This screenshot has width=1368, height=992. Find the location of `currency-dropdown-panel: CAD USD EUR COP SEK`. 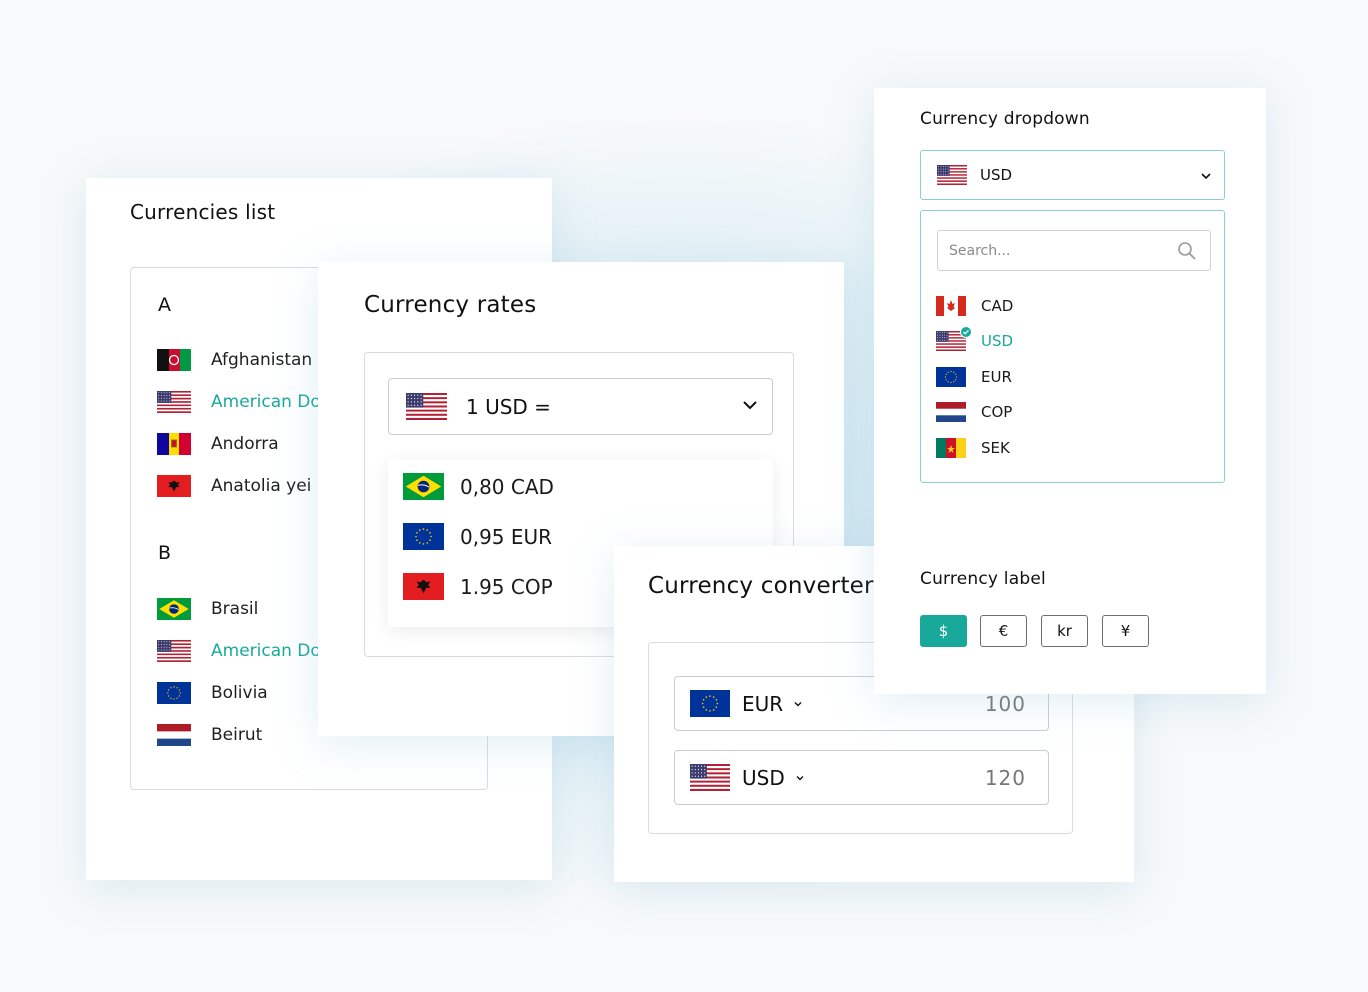

currency-dropdown-panel: CAD USD EUR COP SEK is located at coordinates (1072, 346).